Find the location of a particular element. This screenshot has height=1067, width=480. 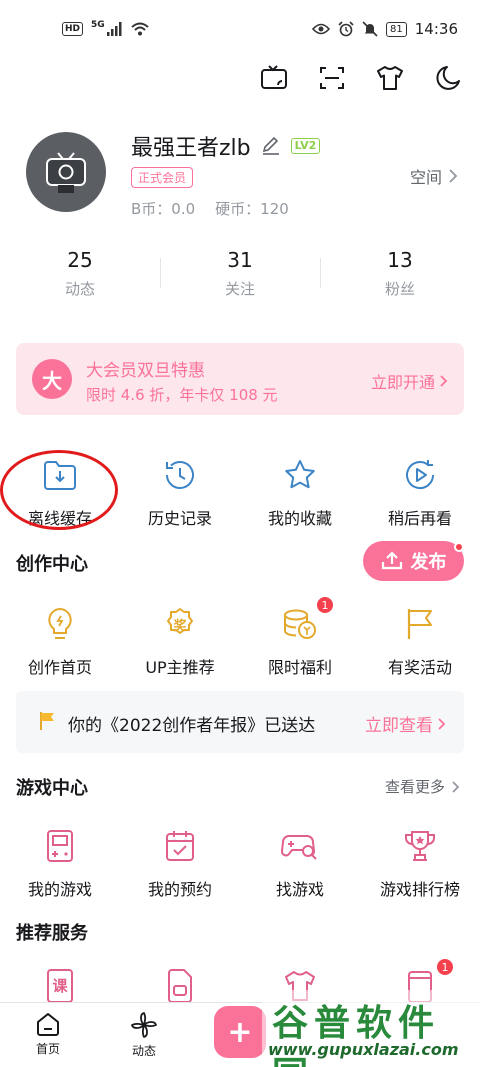

vip-open-button: 立即开通 is located at coordinates (409, 381).